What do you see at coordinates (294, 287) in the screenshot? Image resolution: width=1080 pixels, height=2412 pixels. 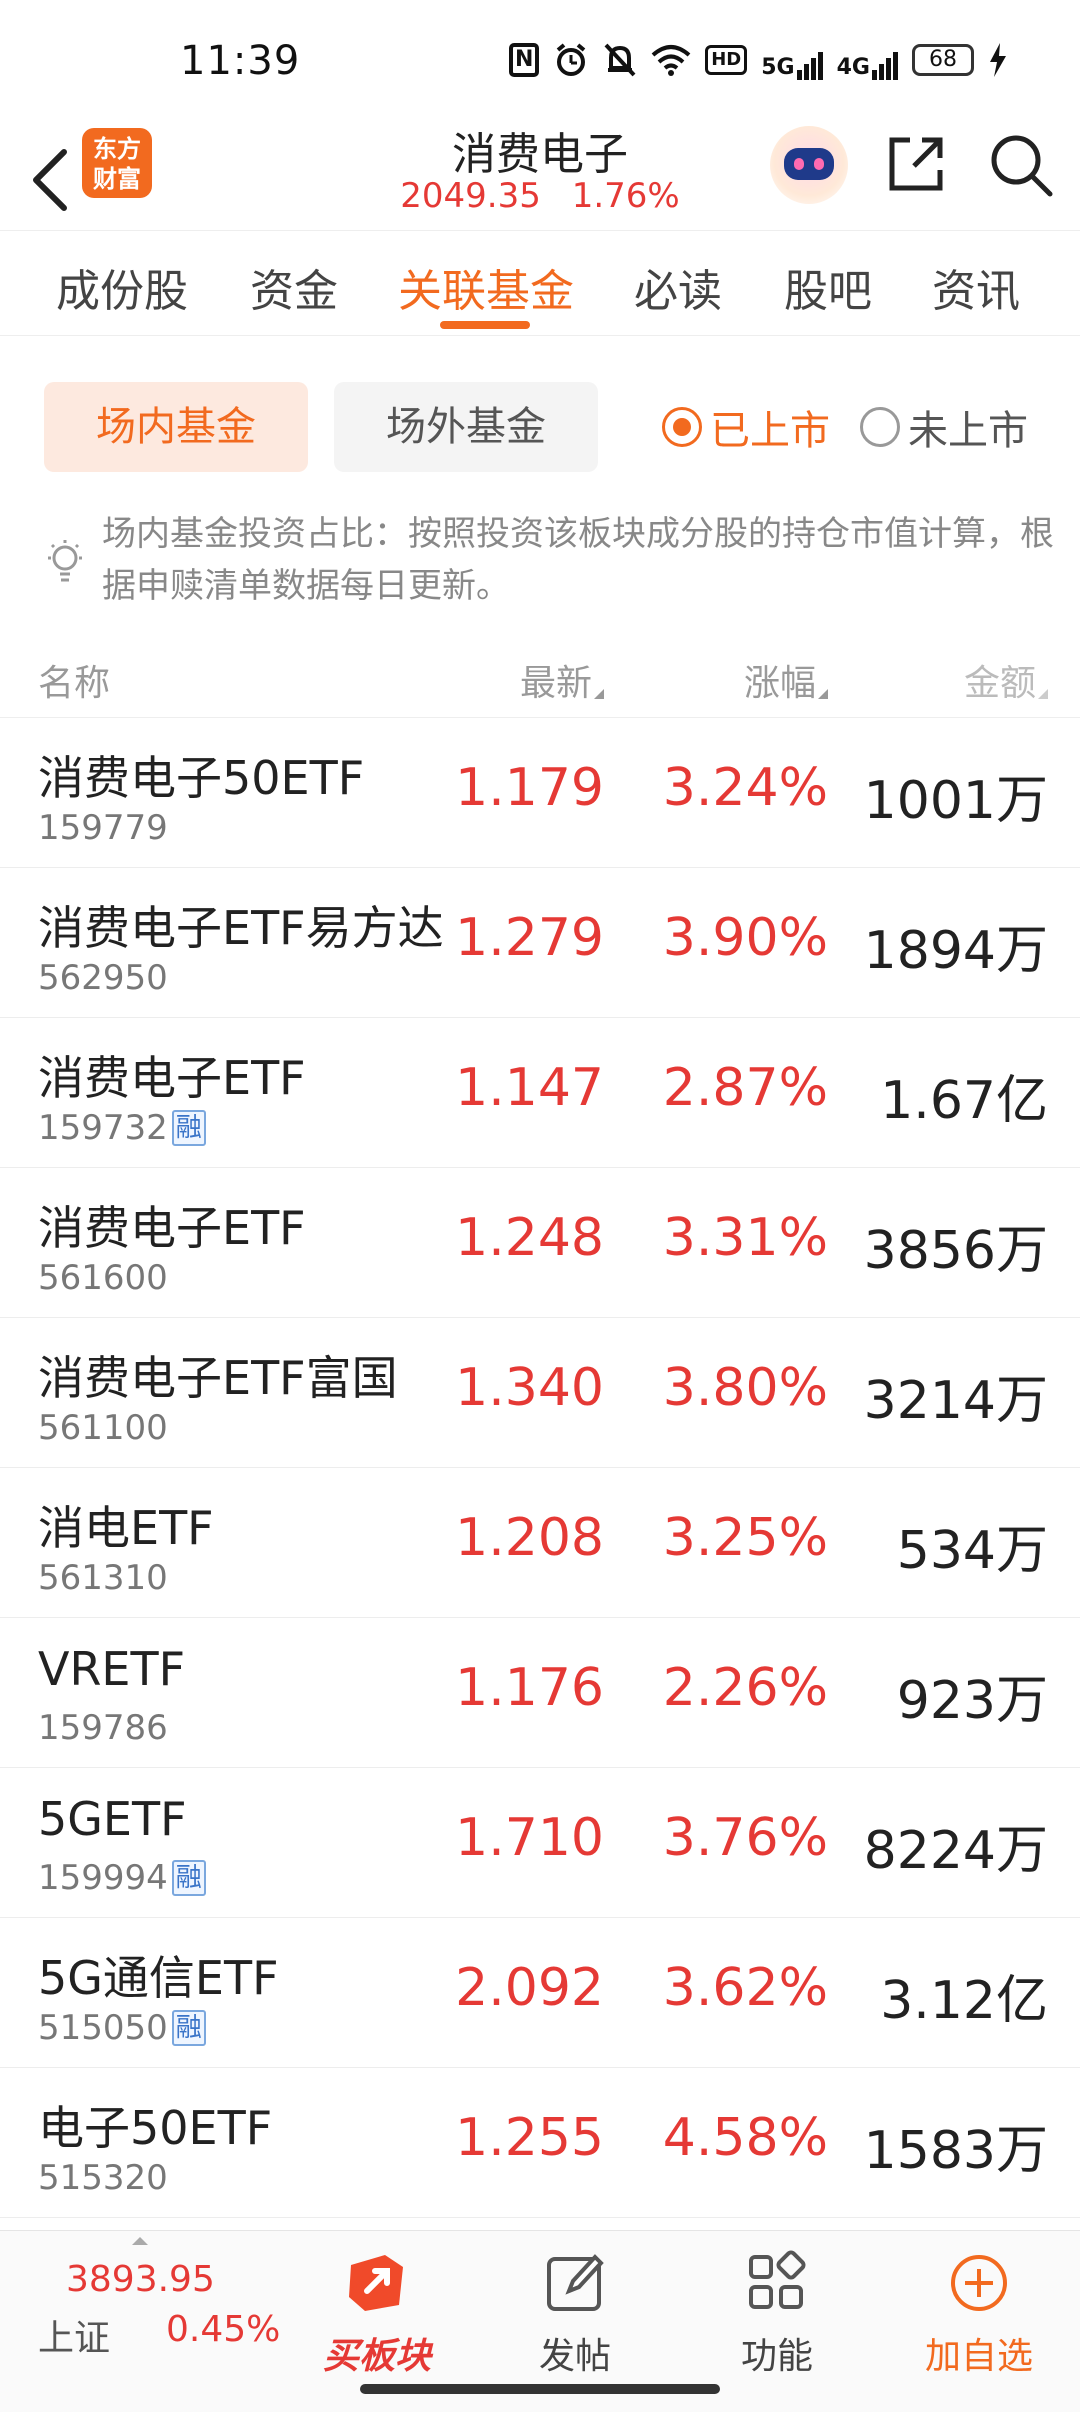 I see `tab-funds-flow: 资金` at bounding box center [294, 287].